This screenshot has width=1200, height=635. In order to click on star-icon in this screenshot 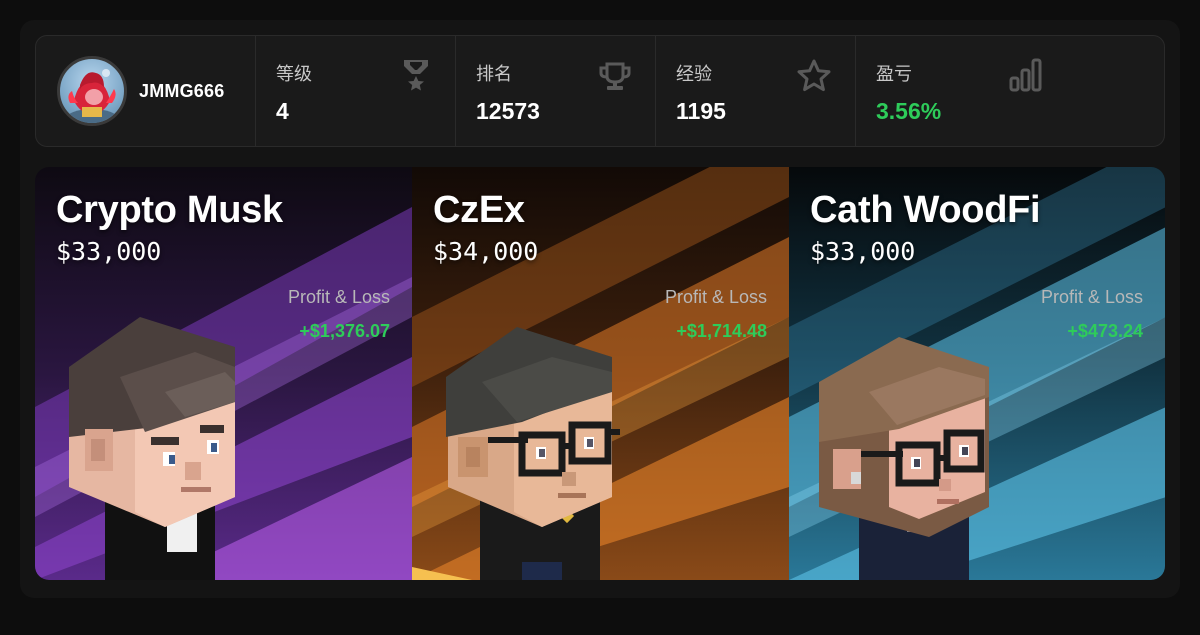, I will do `click(814, 78)`.